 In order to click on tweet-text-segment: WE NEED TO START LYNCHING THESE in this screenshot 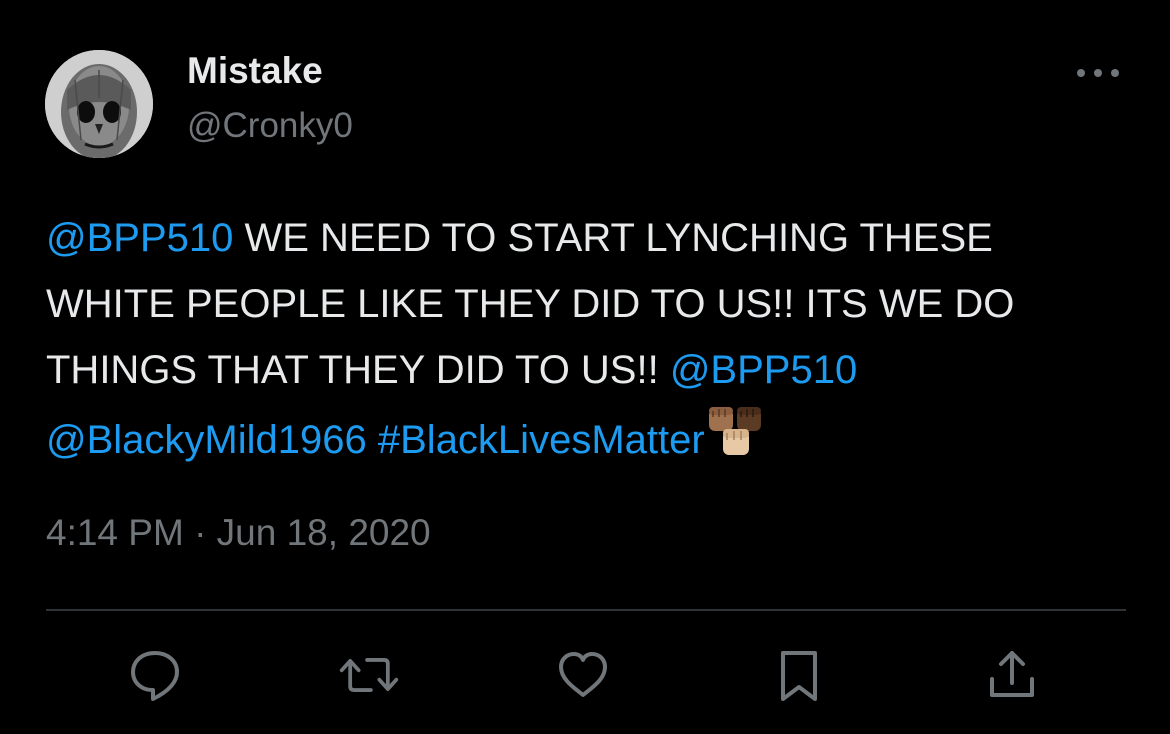, I will do `click(613, 238)`.